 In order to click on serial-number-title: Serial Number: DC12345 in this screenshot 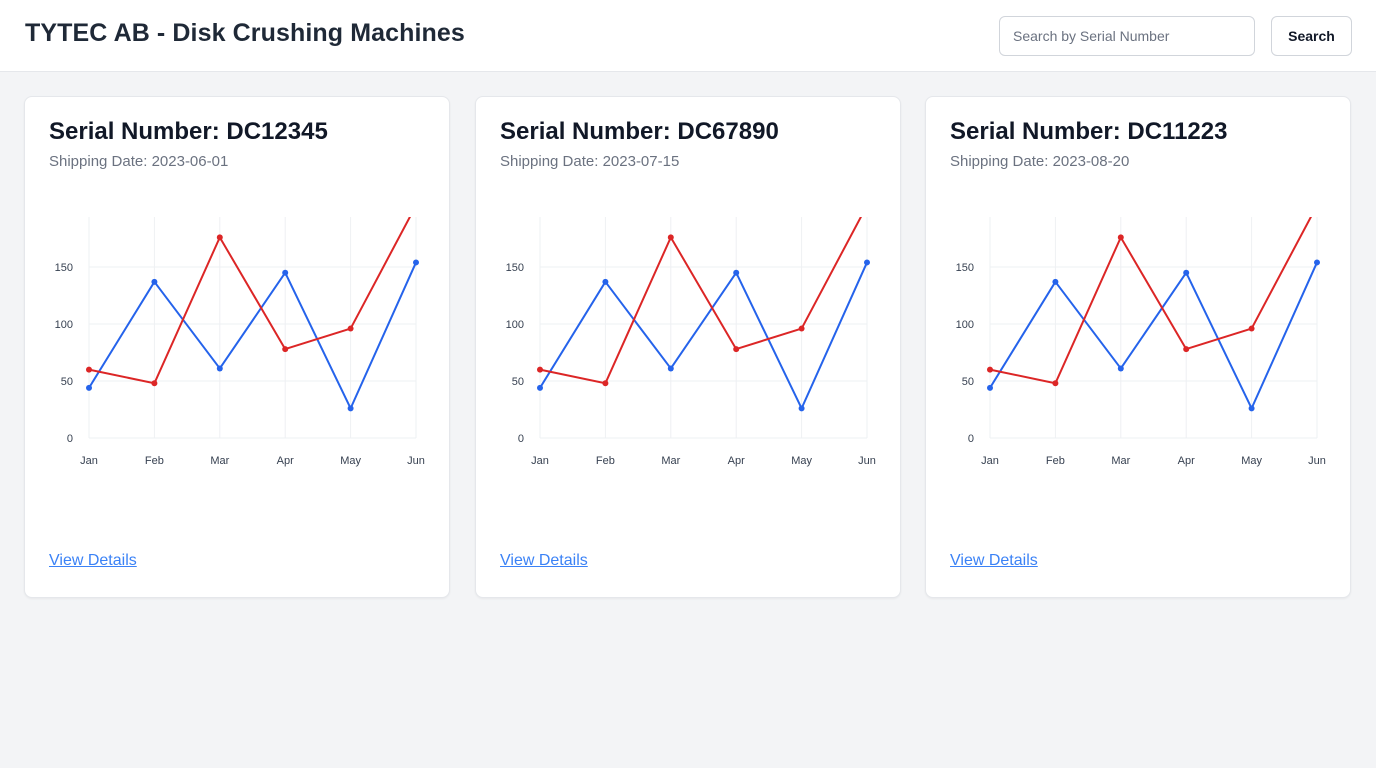, I will do `click(188, 131)`.